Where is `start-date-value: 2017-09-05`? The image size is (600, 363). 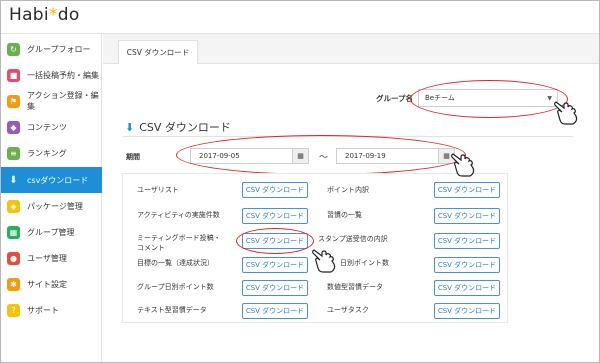 start-date-value: 2017-09-05 is located at coordinates (219, 156).